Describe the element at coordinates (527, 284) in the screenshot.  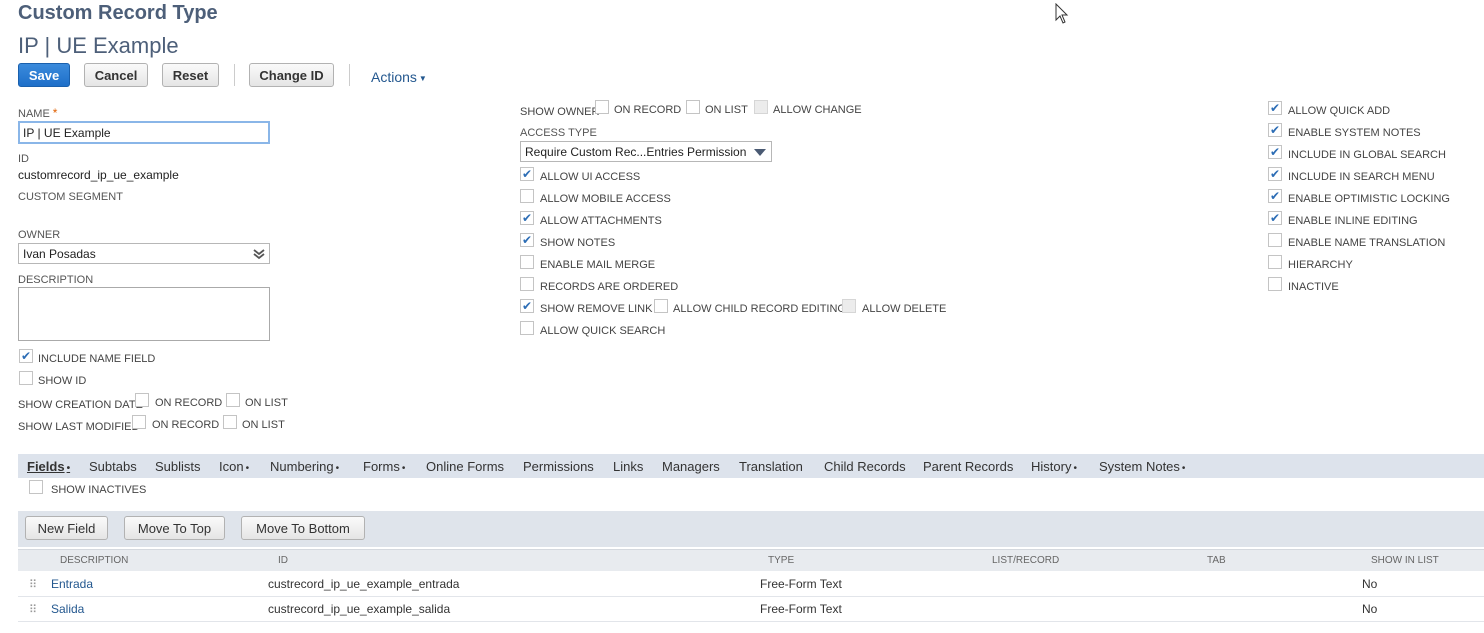
I see `records-are-ordered-checkbox` at that location.